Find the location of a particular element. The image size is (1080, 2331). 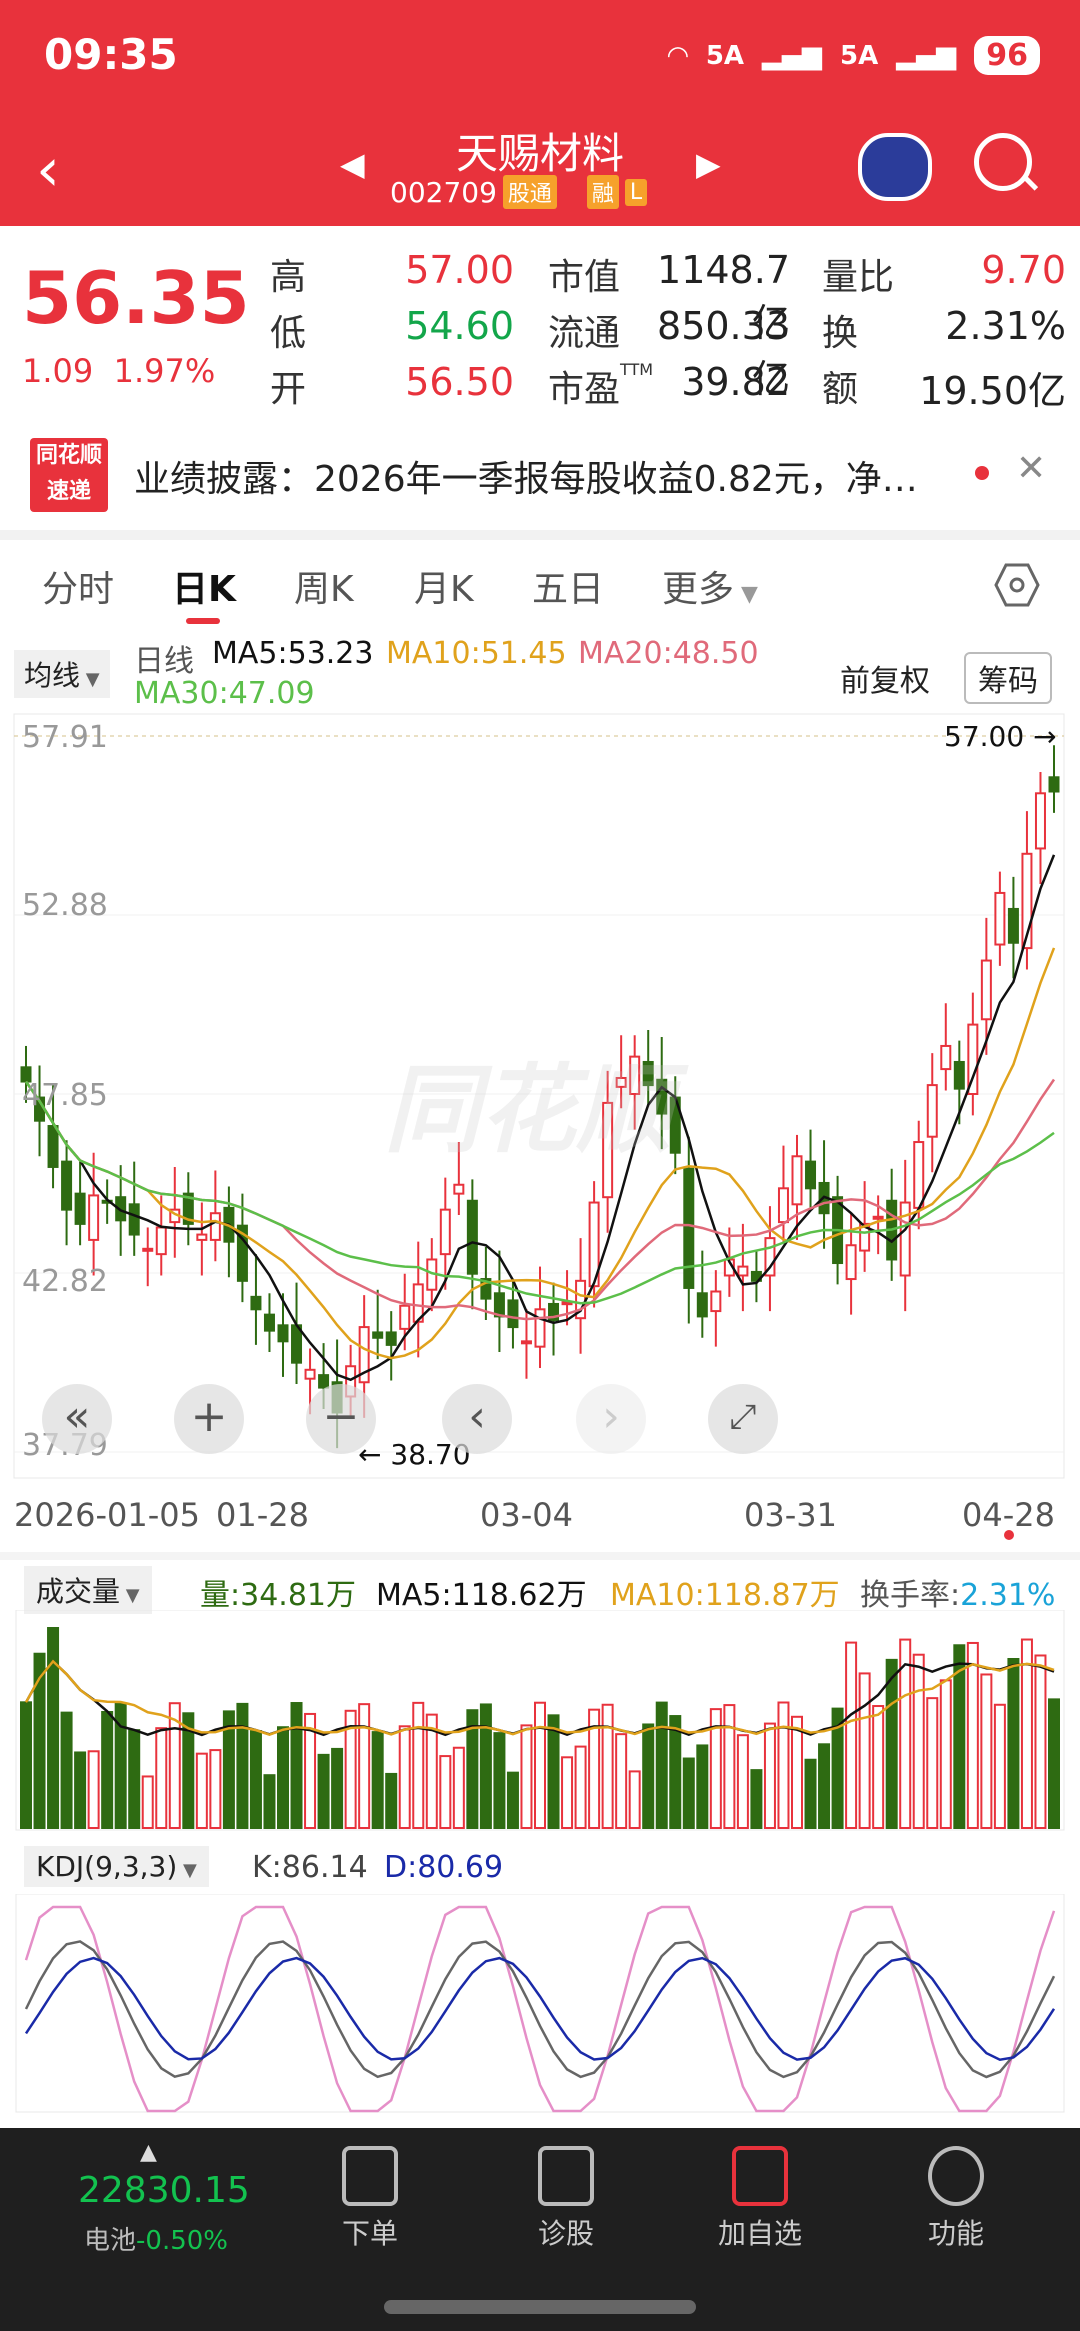

settings-hex-icon is located at coordinates (1017, 585).